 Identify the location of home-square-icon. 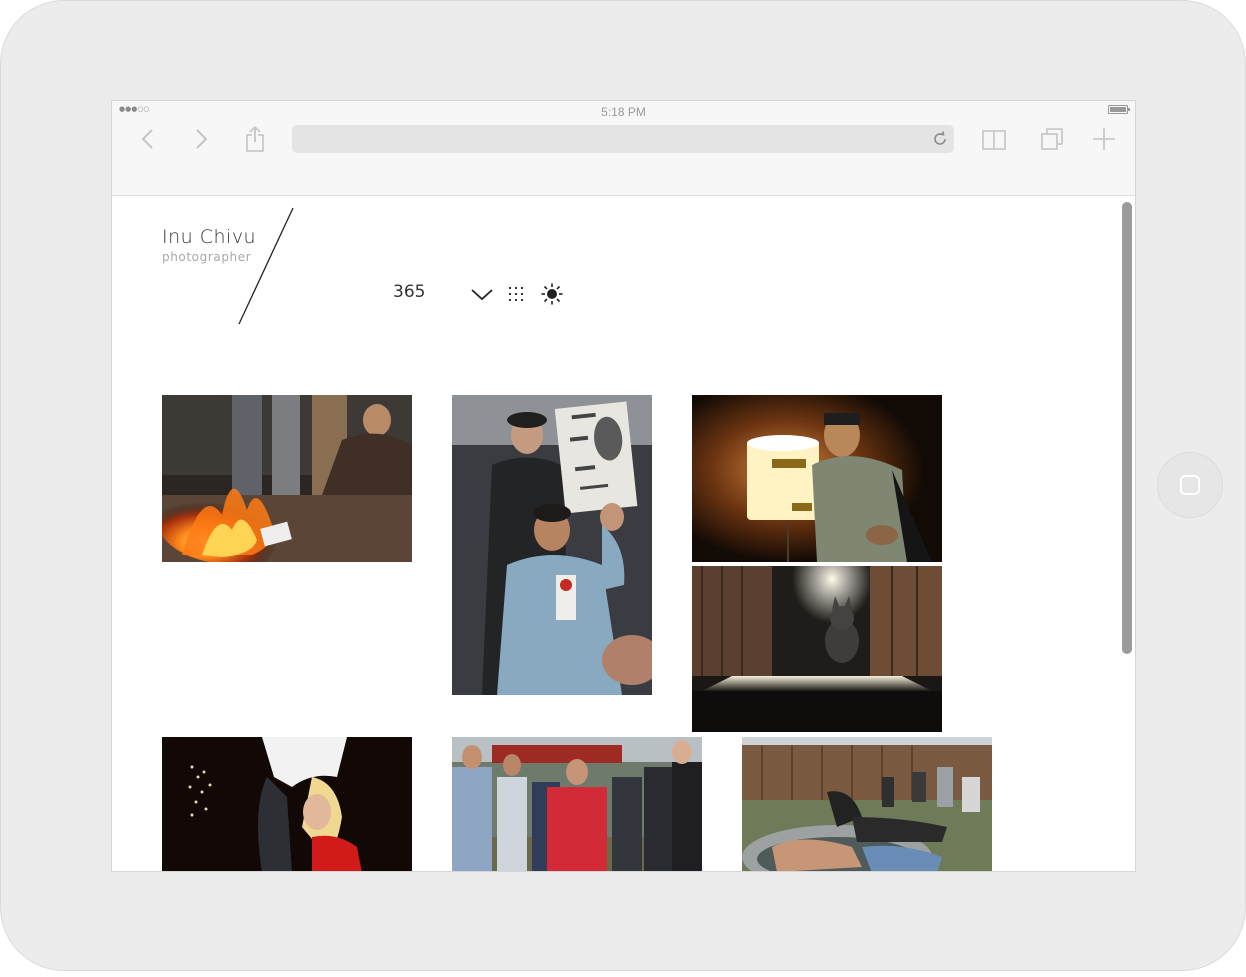
(1190, 485).